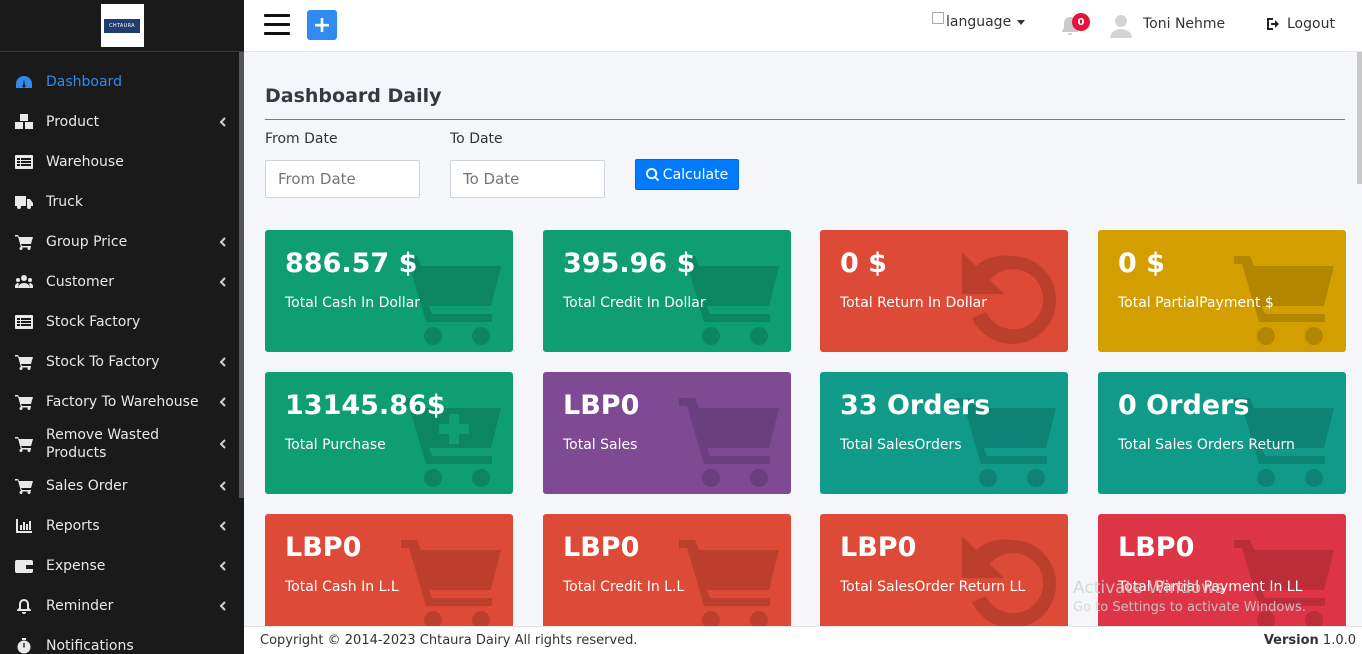 This screenshot has height=654, width=1362. What do you see at coordinates (80, 605) in the screenshot?
I see `sidebar-item-label: Reminder` at bounding box center [80, 605].